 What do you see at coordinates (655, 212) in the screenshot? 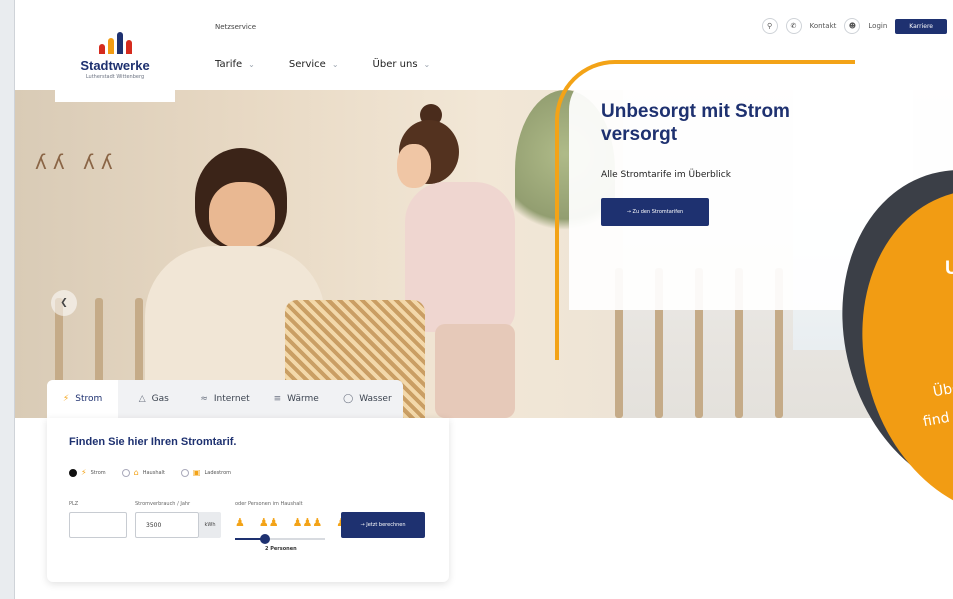
I see `hero-cta-button: → Zu den Stromtarifen` at bounding box center [655, 212].